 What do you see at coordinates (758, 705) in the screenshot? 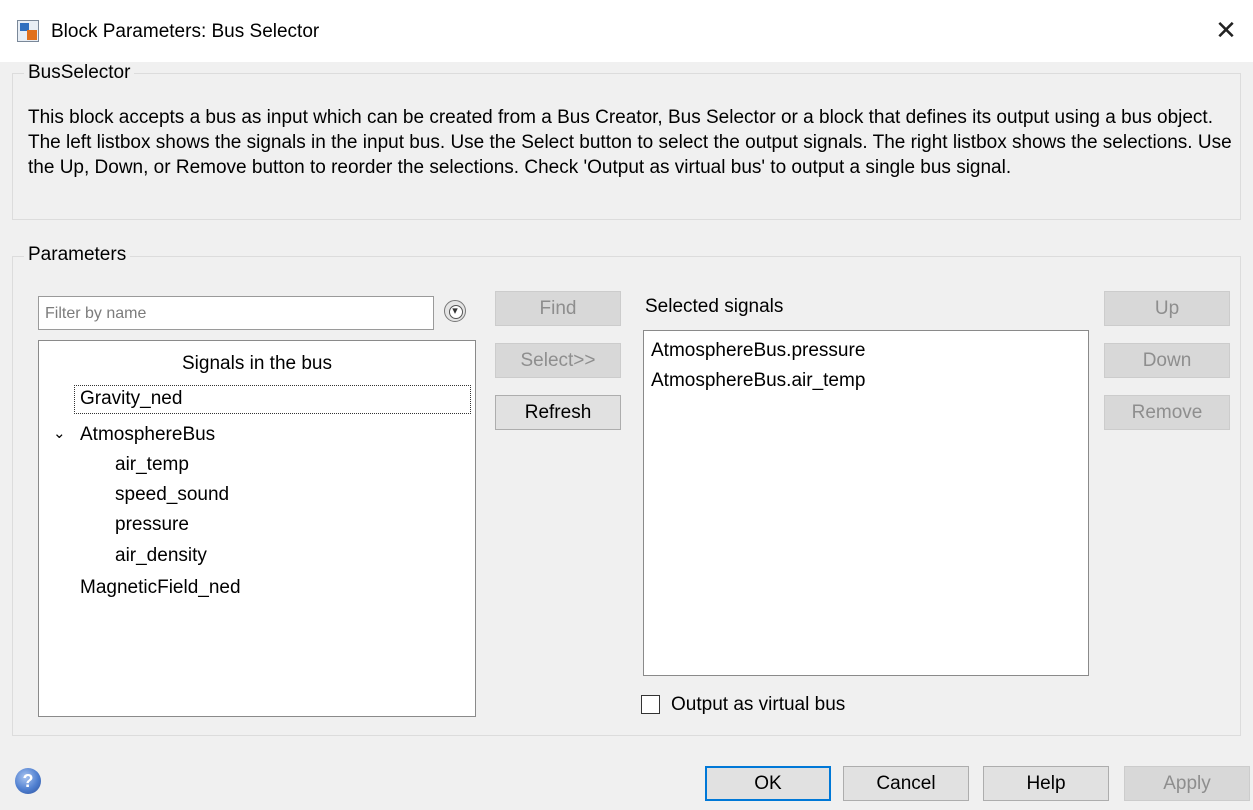
I see `output-virtual-bus-label: Output as virtual bus` at bounding box center [758, 705].